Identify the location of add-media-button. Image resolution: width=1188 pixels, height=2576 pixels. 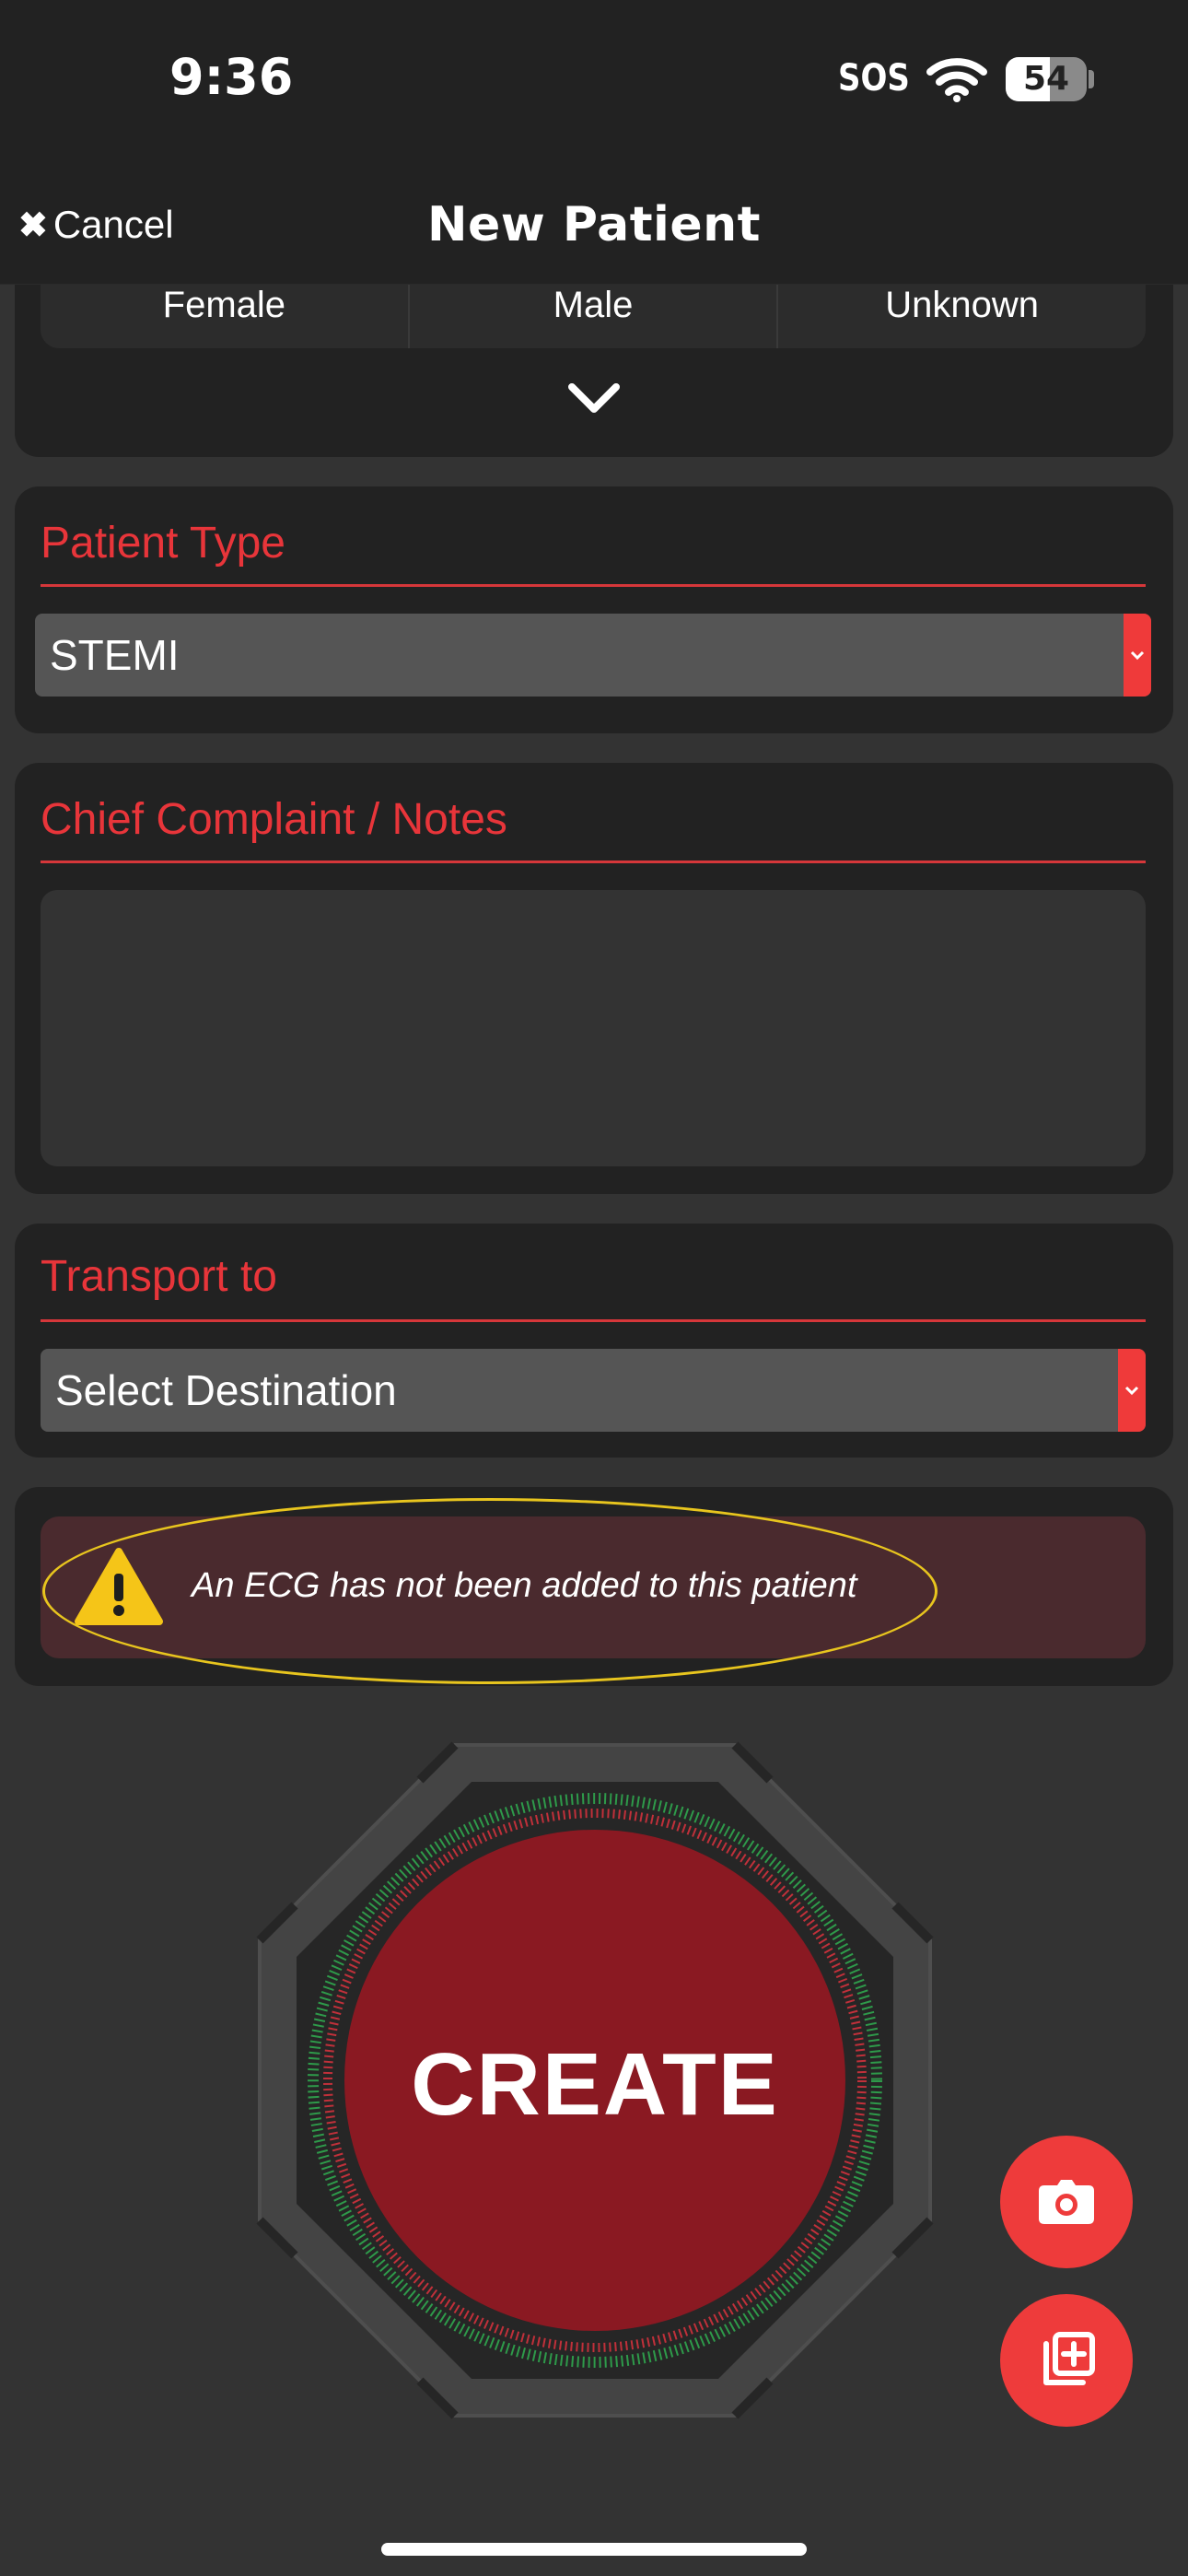
(1066, 2360).